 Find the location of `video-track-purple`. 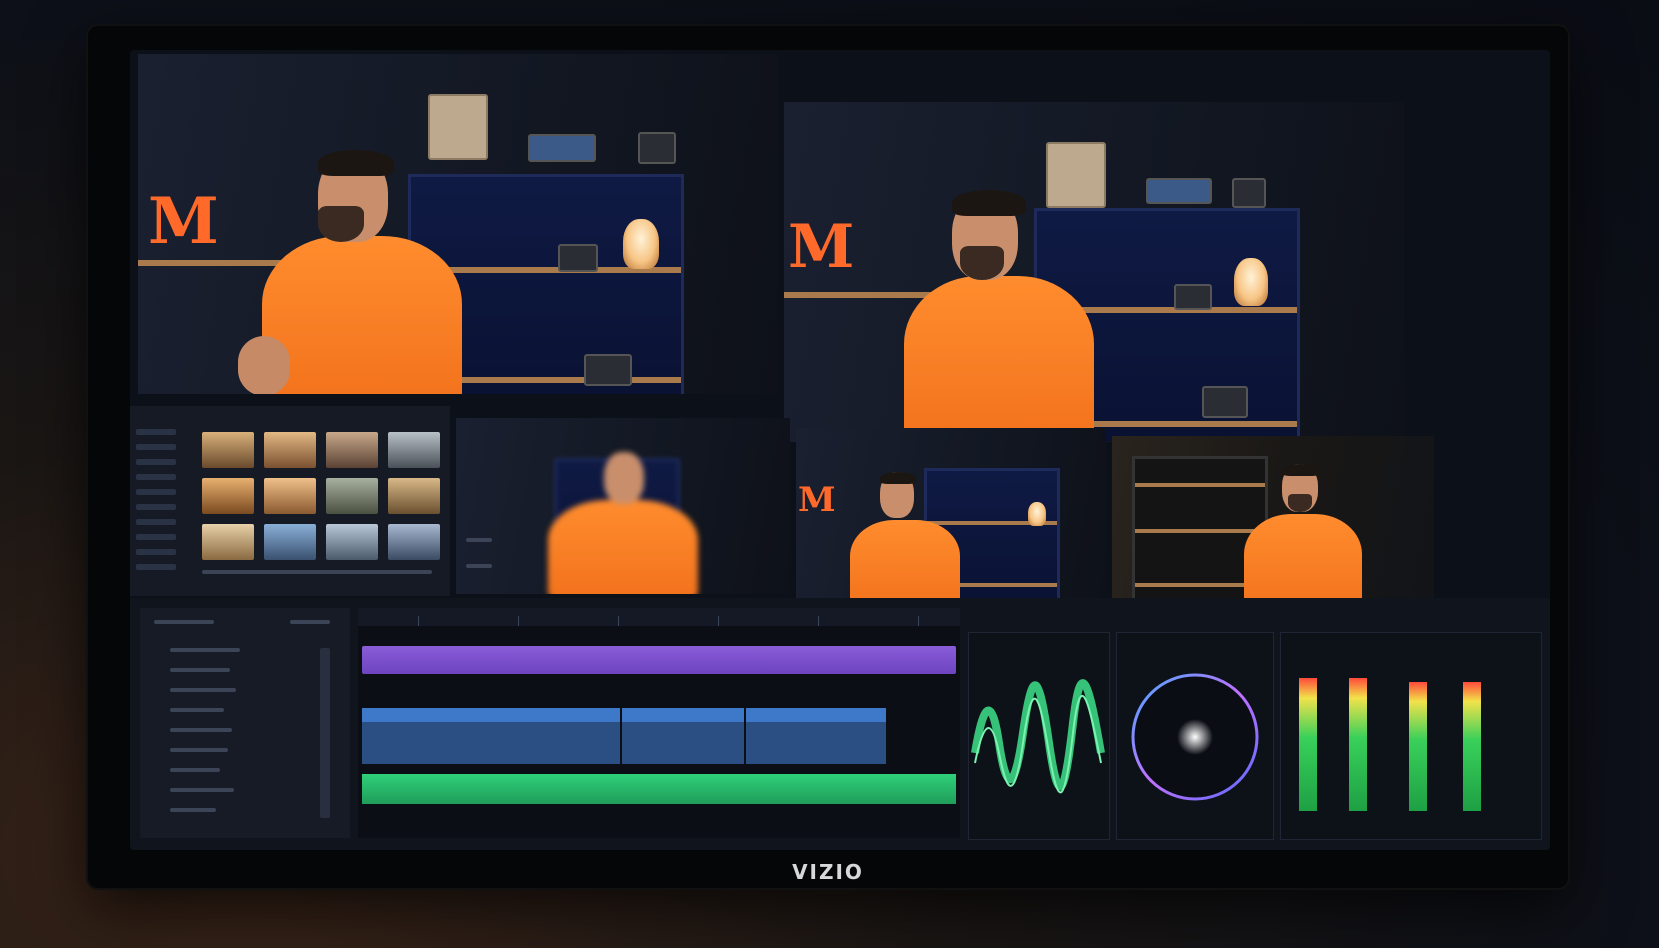

video-track-purple is located at coordinates (659, 660).